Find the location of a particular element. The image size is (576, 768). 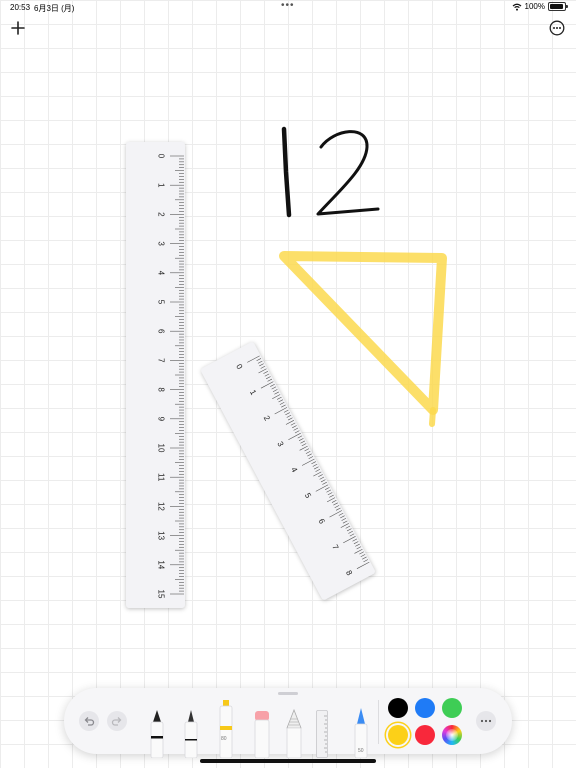

pencil-icon is located at coordinates (294, 733).